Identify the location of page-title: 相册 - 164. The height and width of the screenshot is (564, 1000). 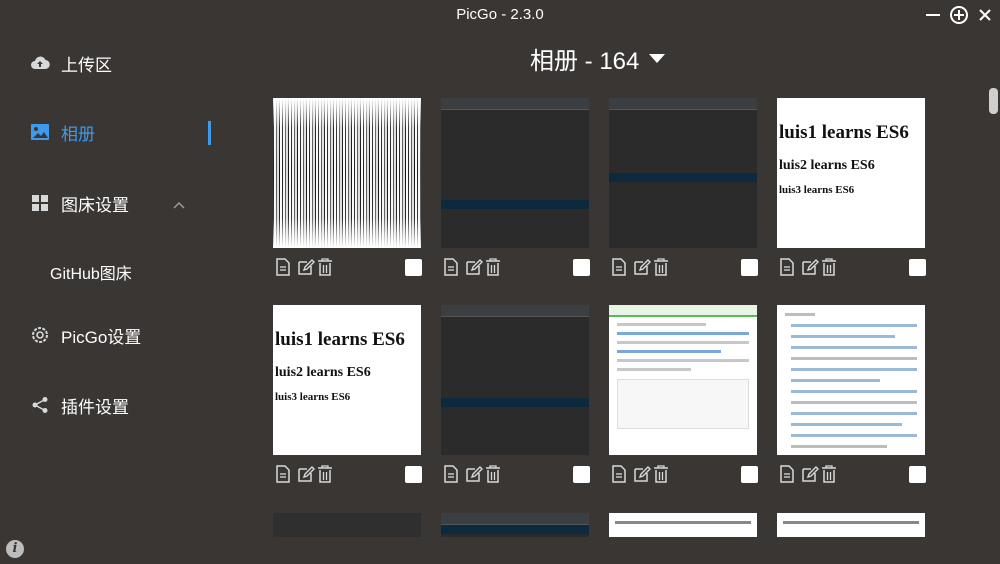
(585, 61).